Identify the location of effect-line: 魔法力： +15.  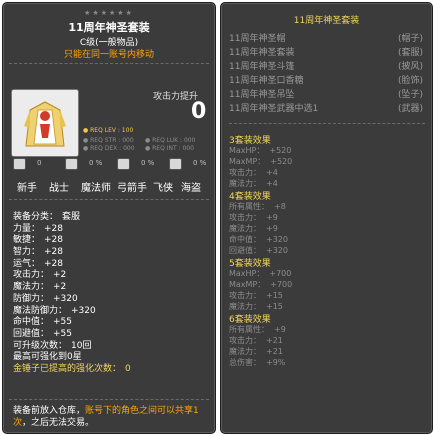
(256, 306).